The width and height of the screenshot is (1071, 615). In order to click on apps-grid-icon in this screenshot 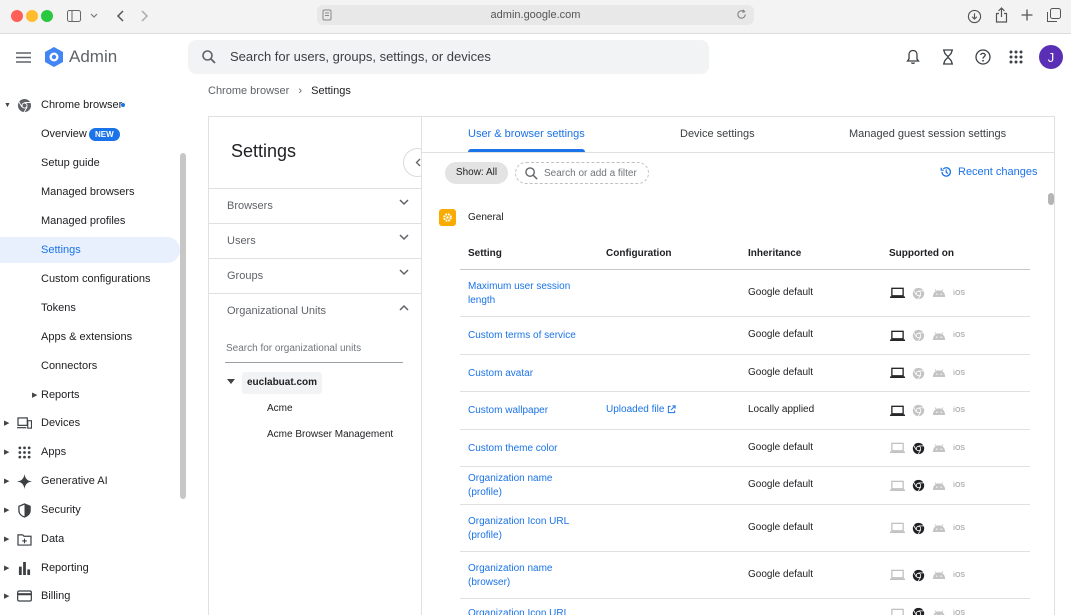, I will do `click(1016, 57)`.